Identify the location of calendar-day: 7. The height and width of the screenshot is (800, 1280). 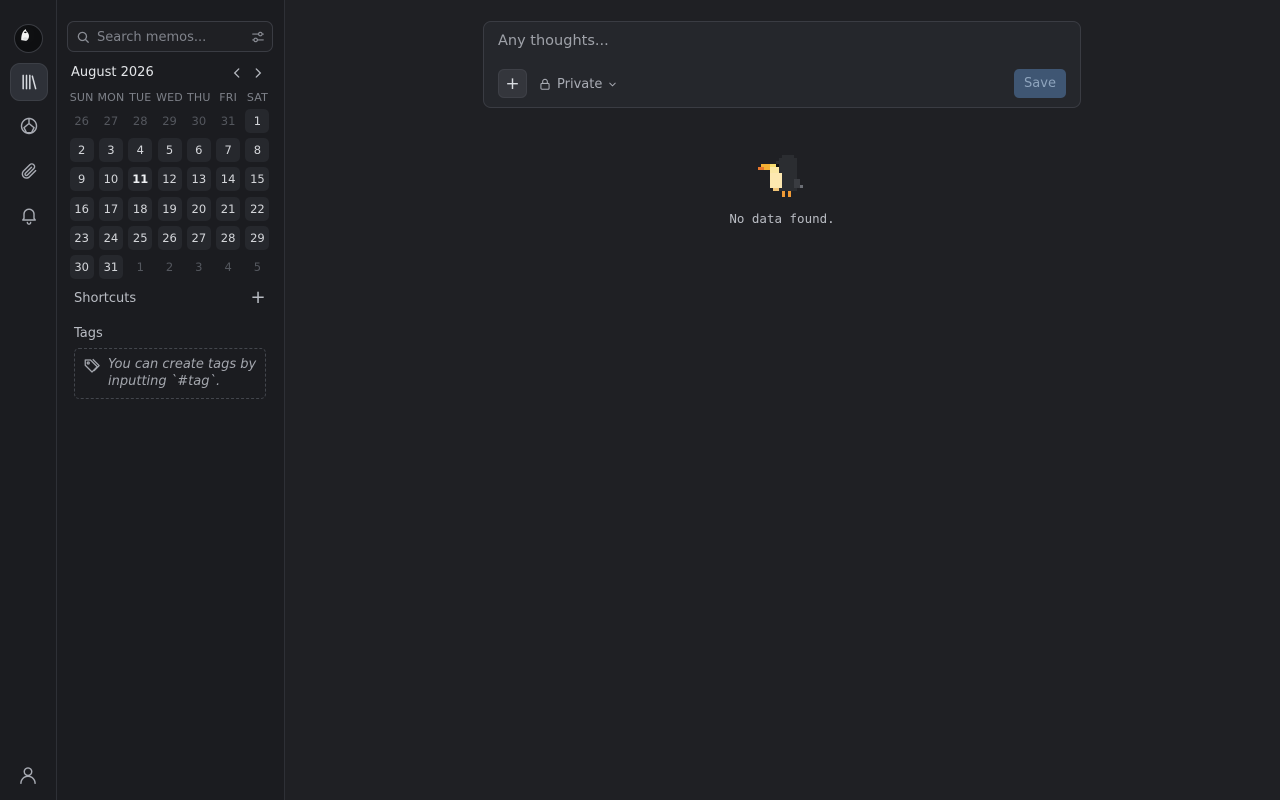
(227, 149).